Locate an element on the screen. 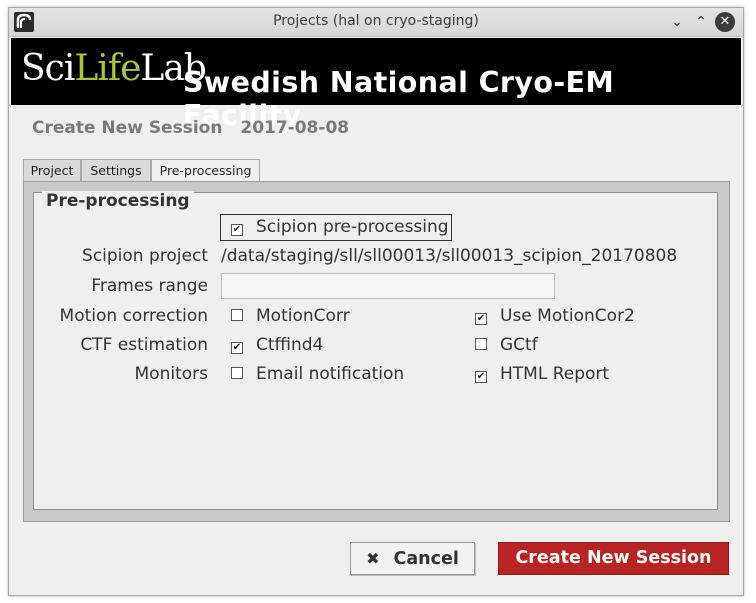  scipion-preprocessing-label: Scipion pre-processing is located at coordinates (352, 227).